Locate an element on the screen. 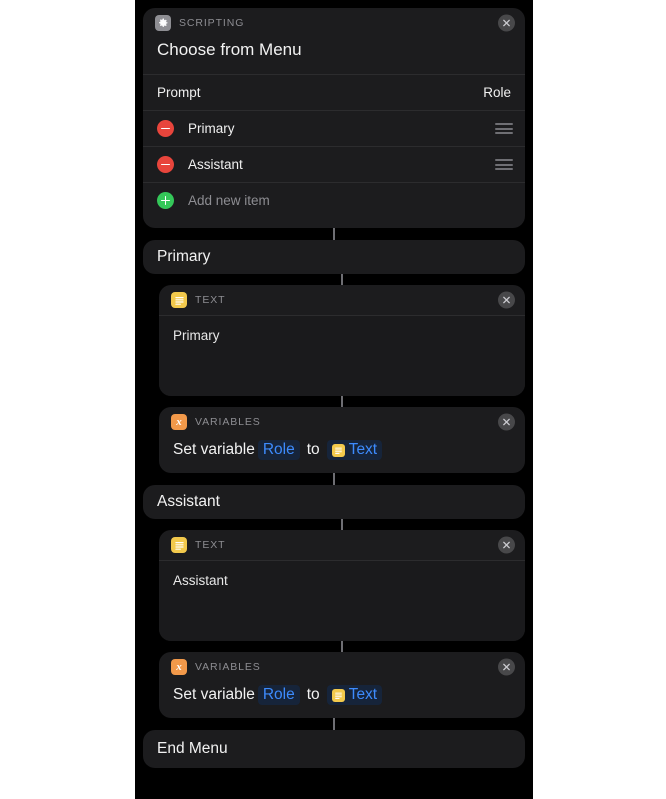 The image size is (666, 799). text-content-field: Primary is located at coordinates (342, 356).